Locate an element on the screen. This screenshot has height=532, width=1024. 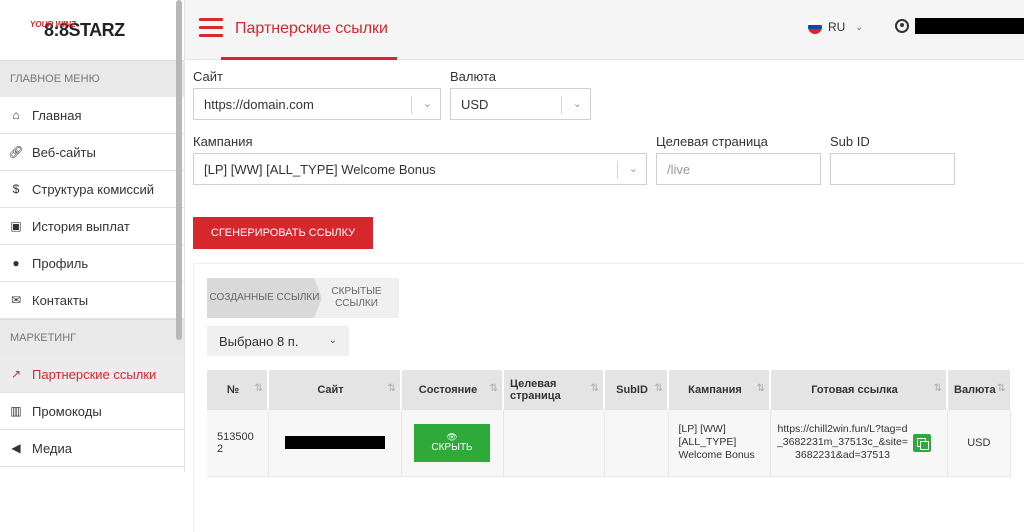
envelope-icon: ✉ is located at coordinates (16, 300).